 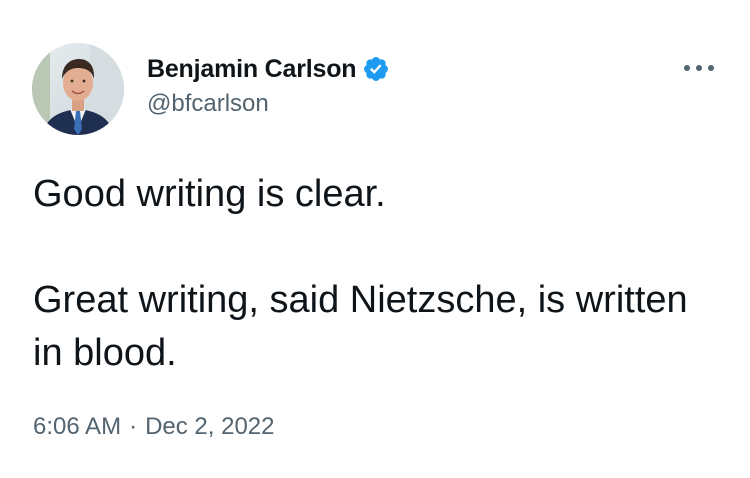 What do you see at coordinates (77, 427) in the screenshot?
I see `tweet-time: 6:06 AM` at bounding box center [77, 427].